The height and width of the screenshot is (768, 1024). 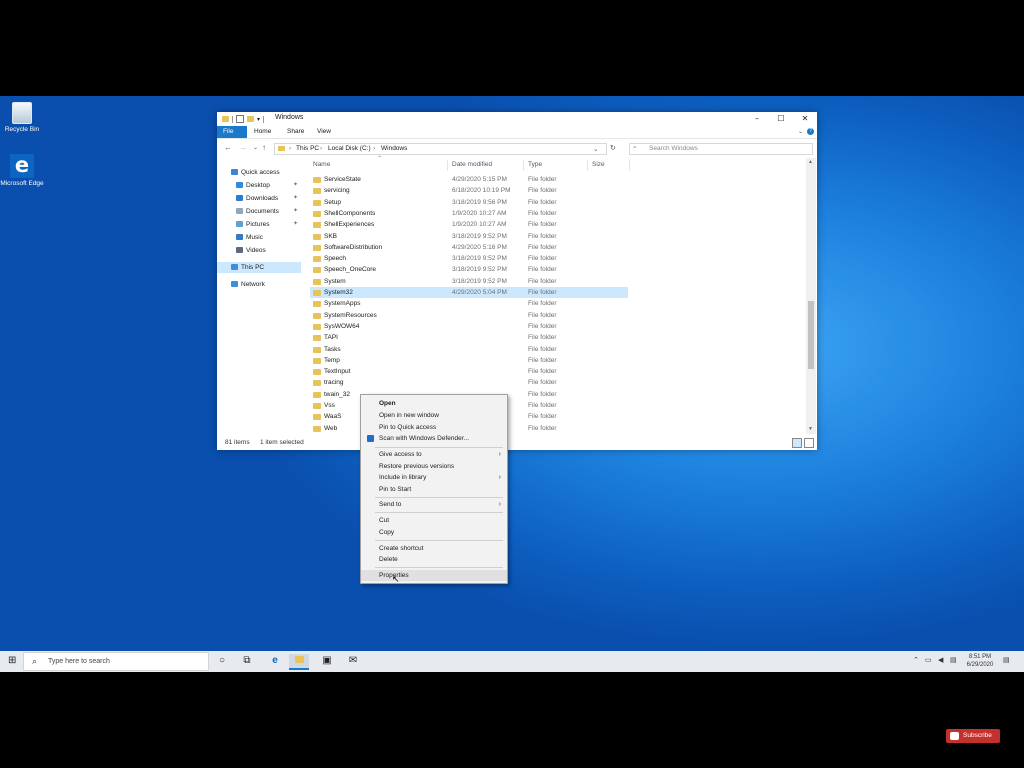 What do you see at coordinates (953, 660) in the screenshot?
I see `keyboard-icon: ▤` at bounding box center [953, 660].